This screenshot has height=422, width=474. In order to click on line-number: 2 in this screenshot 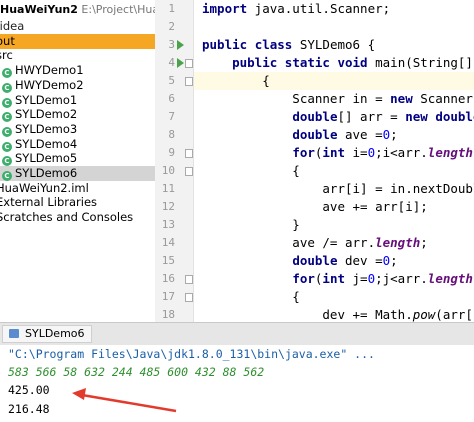, I will do `click(171, 26)`.